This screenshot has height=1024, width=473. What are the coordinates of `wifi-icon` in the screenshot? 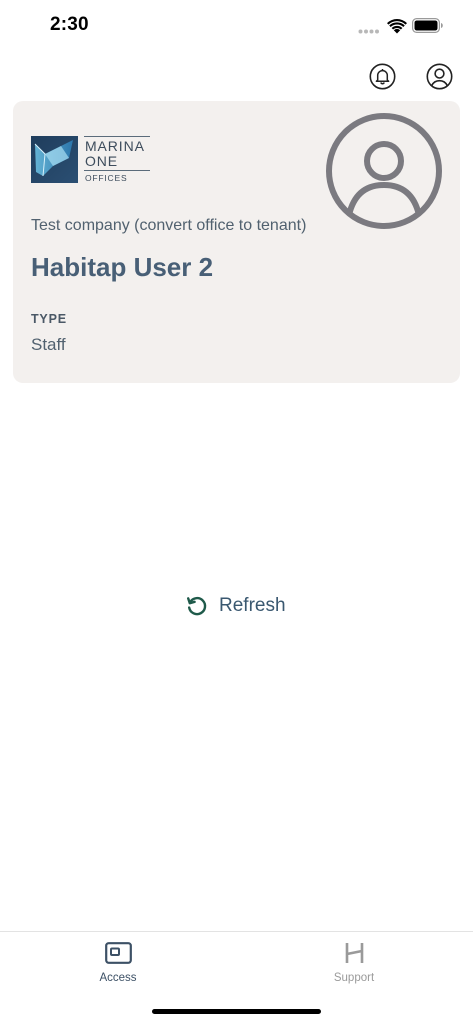 It's located at (397, 26).